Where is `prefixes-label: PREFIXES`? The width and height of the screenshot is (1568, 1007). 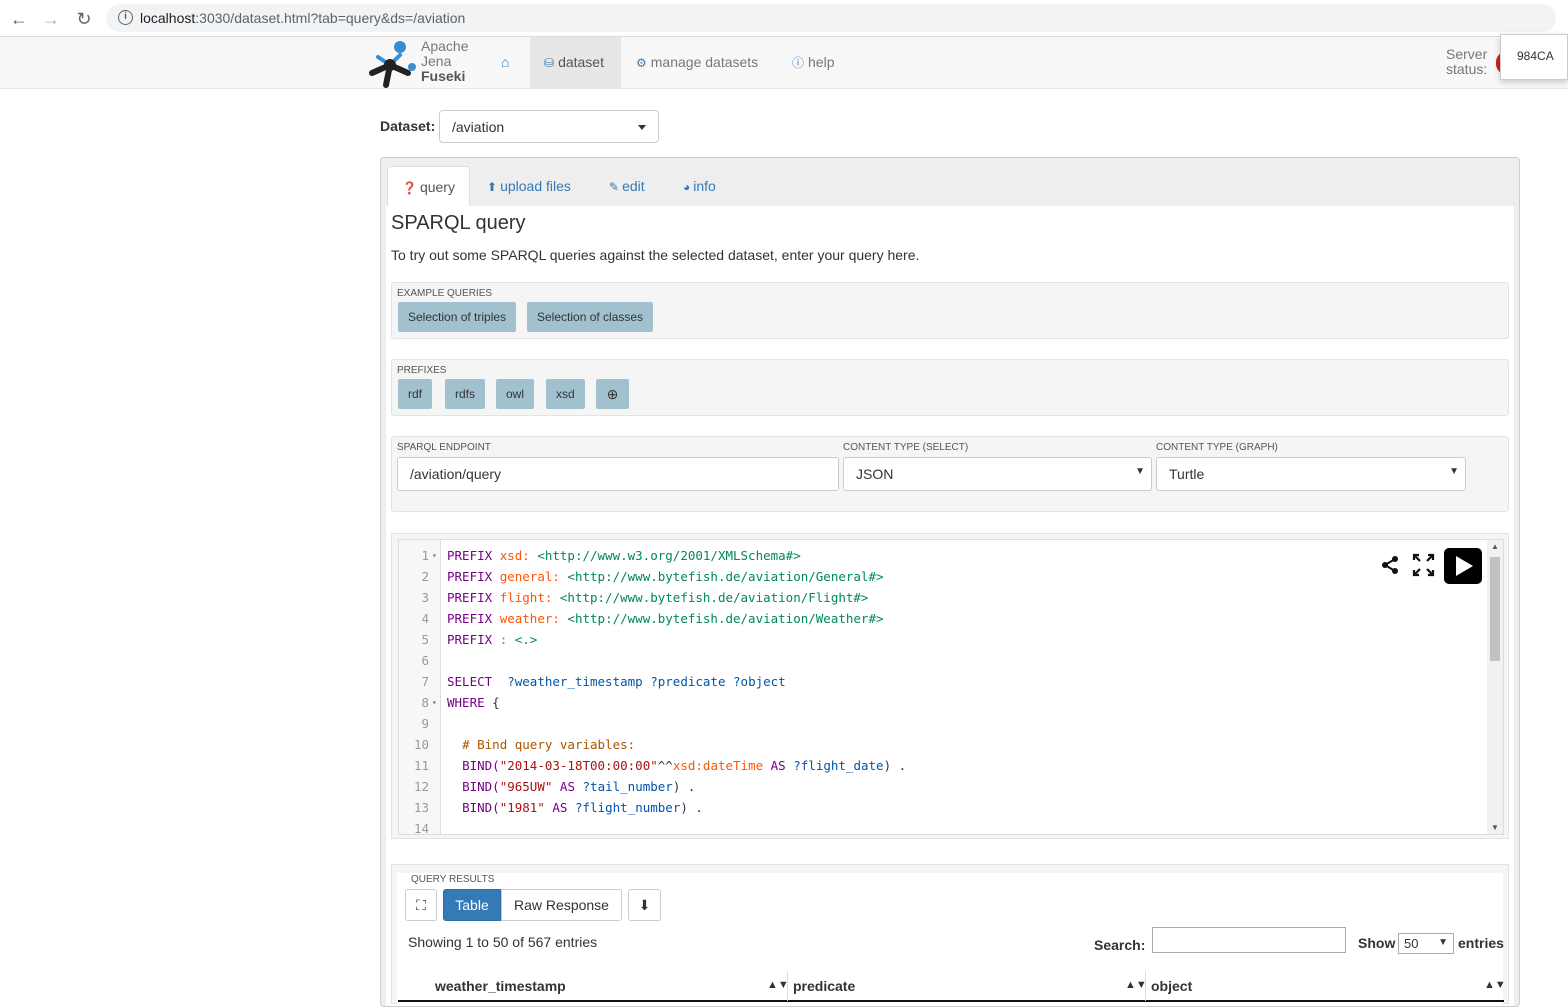 prefixes-label: PREFIXES is located at coordinates (422, 370).